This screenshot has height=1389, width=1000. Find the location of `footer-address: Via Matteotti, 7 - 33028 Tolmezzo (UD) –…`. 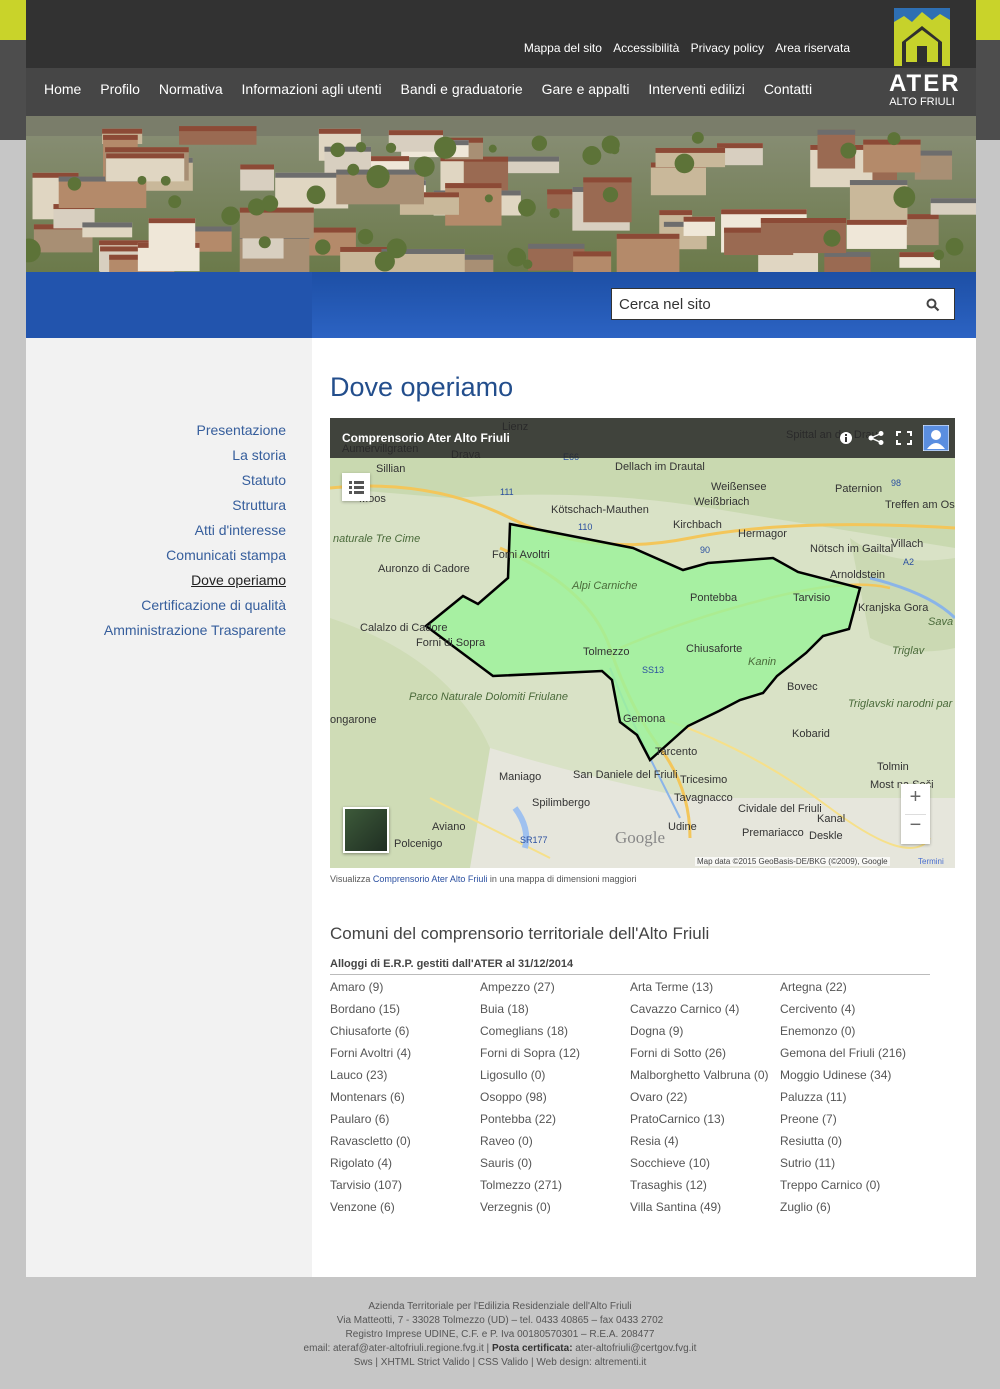

footer-address: Via Matteotti, 7 - 33028 Tolmezzo (UD) –… is located at coordinates (500, 1320).